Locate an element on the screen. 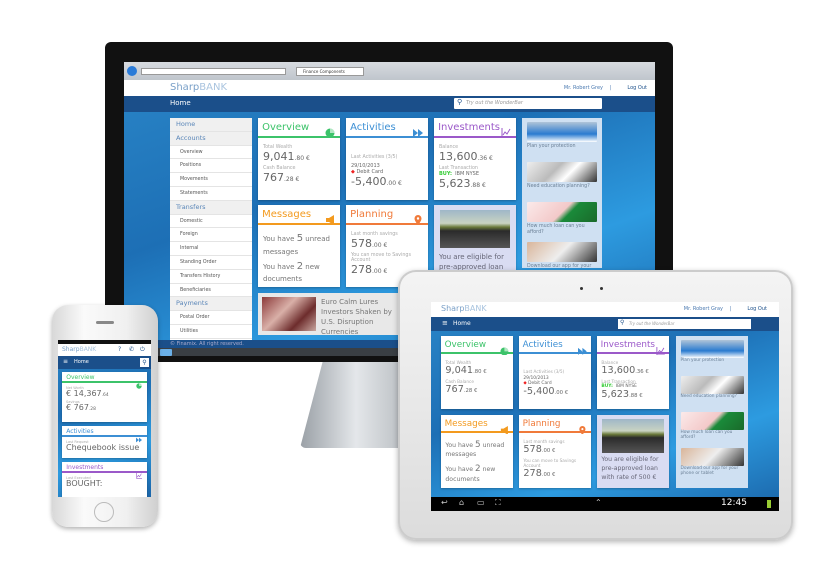 This screenshot has width=840, height=578. phone-card-investments: Investments Last Executed BOUGHT: is located at coordinates (104, 479).